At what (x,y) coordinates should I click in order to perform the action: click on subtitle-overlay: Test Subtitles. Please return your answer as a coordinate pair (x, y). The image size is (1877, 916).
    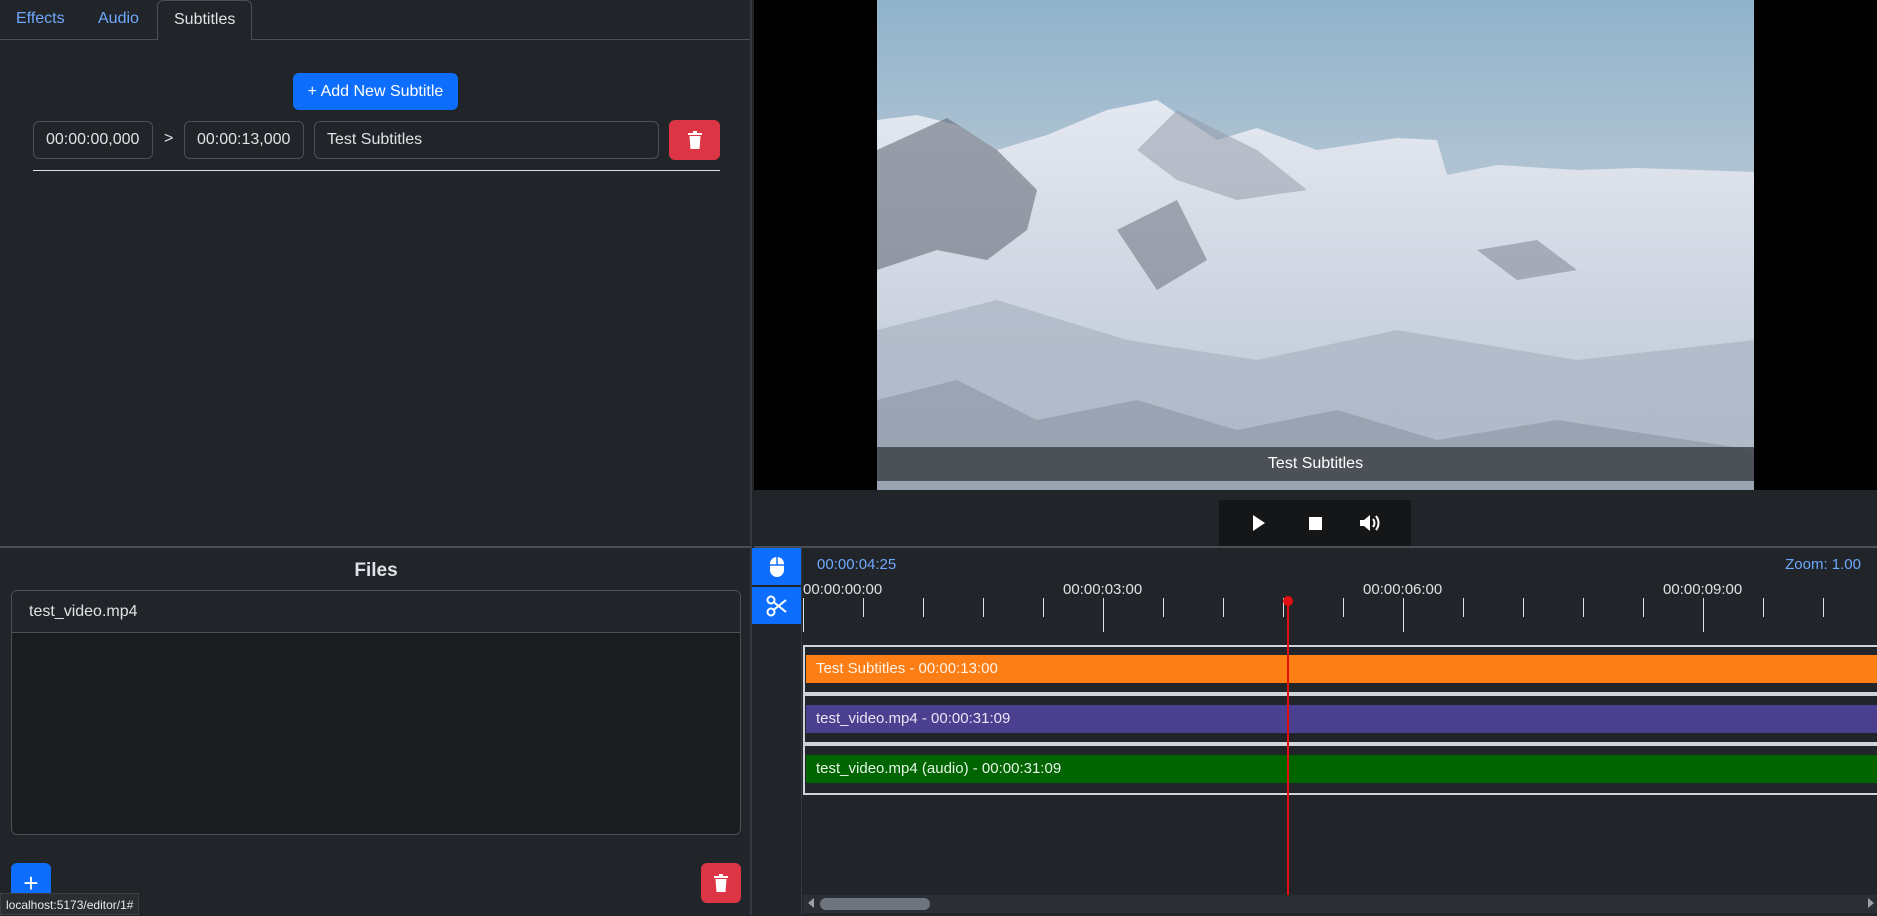
    Looking at the image, I should click on (1315, 464).